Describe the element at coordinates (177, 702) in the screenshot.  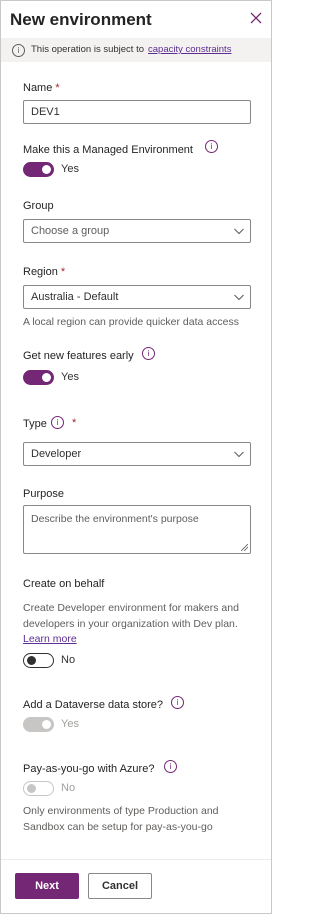
I see `dataverse-info-icon: i` at that location.